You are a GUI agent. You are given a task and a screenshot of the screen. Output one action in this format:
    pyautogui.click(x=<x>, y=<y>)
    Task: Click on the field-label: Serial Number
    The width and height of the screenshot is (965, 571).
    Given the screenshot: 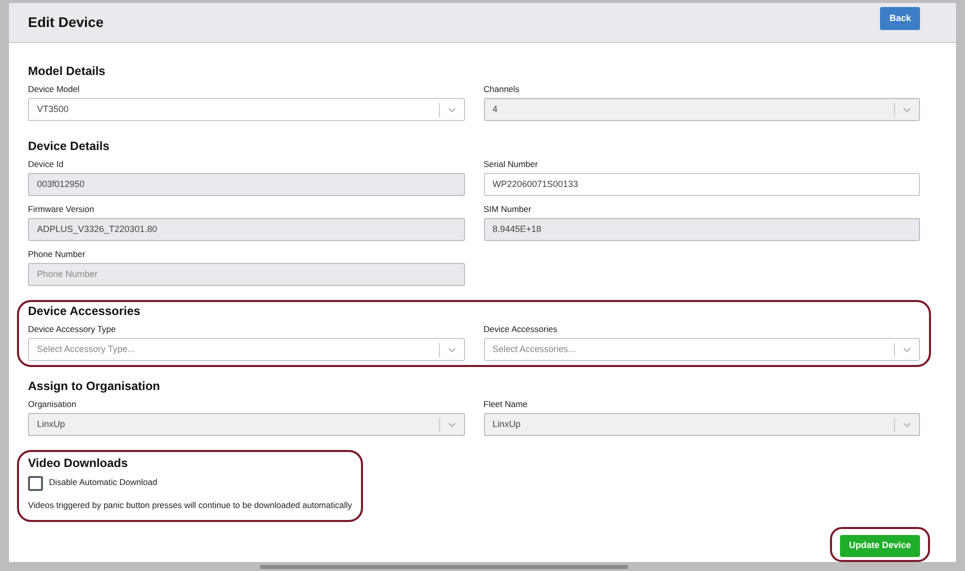 What is the action you would take?
    pyautogui.click(x=511, y=164)
    